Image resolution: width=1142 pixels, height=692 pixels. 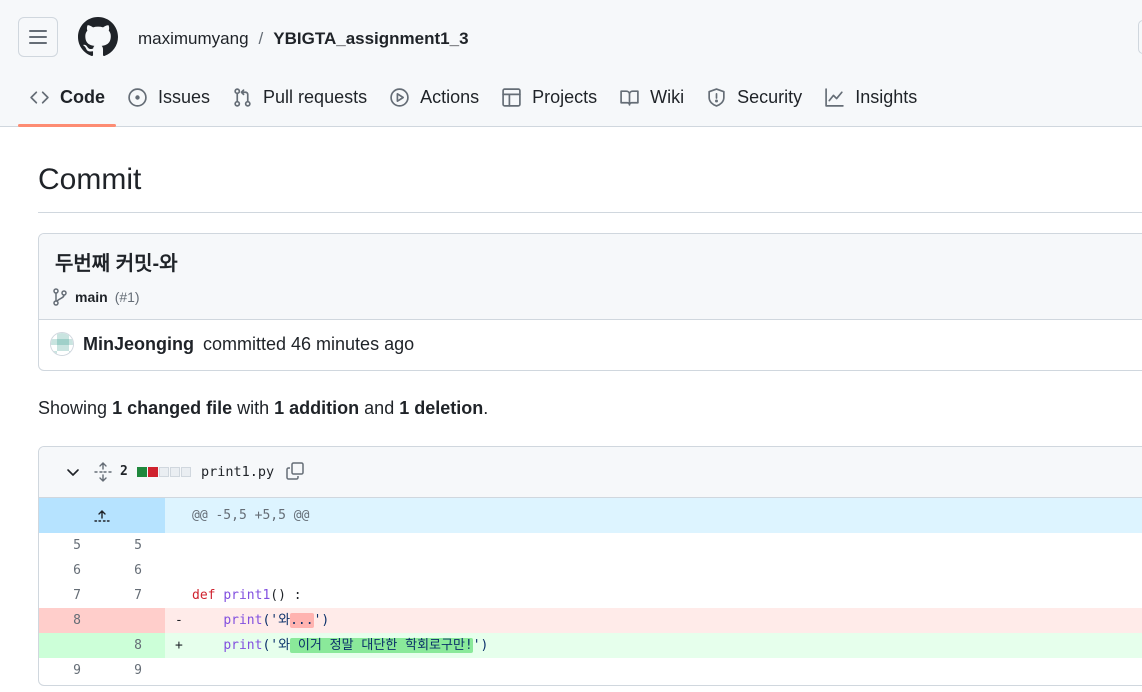 What do you see at coordinates (98, 37) in the screenshot?
I see `github-logo-icon` at bounding box center [98, 37].